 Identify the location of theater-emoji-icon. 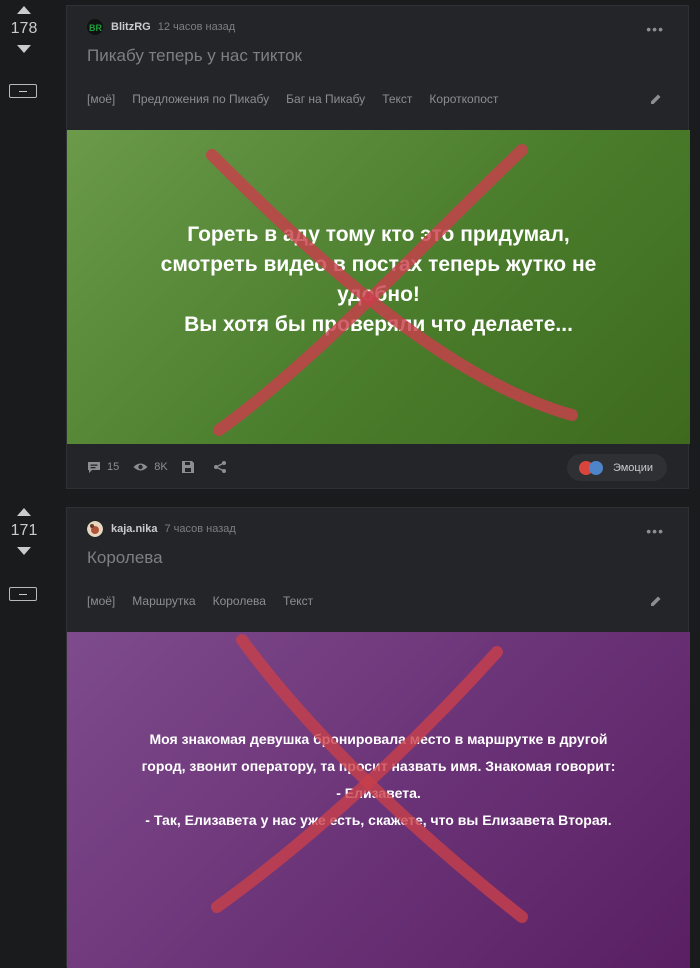
(595, 467).